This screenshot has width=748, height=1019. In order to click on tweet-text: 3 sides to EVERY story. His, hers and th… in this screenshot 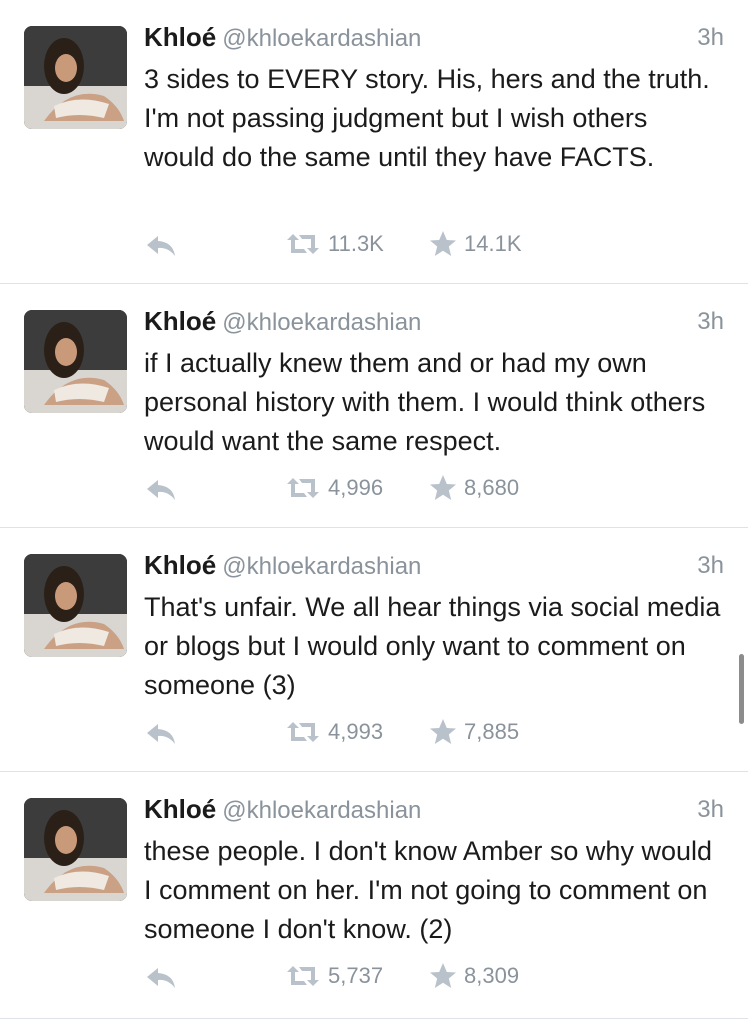, I will do `click(427, 118)`.